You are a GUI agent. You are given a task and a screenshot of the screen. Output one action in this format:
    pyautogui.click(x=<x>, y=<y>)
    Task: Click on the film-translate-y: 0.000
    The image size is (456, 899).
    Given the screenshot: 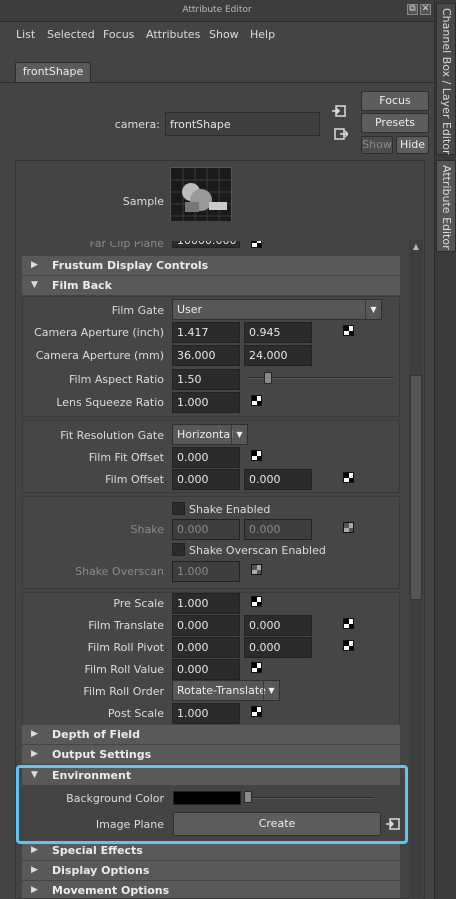 What is the action you would take?
    pyautogui.click(x=278, y=625)
    